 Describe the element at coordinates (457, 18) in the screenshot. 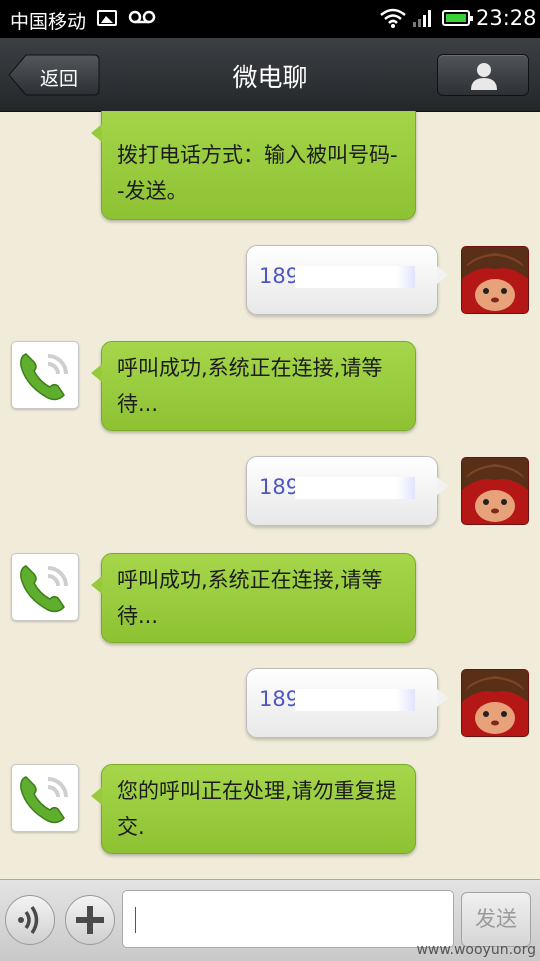

I see `battery-icon` at that location.